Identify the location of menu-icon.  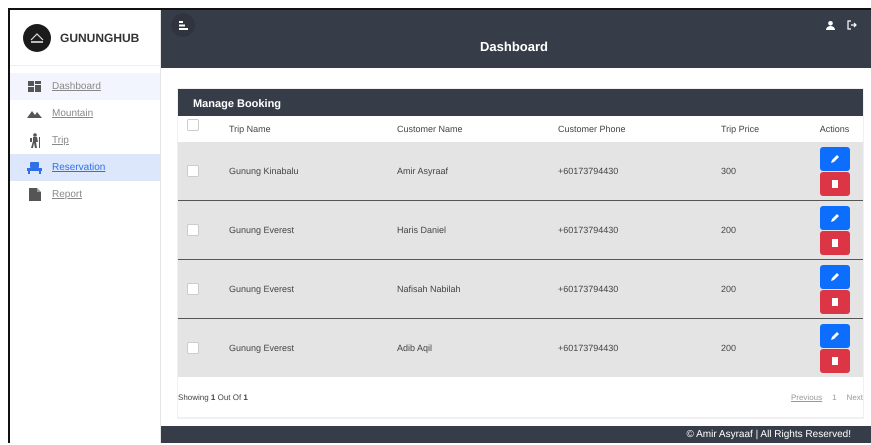
(183, 25).